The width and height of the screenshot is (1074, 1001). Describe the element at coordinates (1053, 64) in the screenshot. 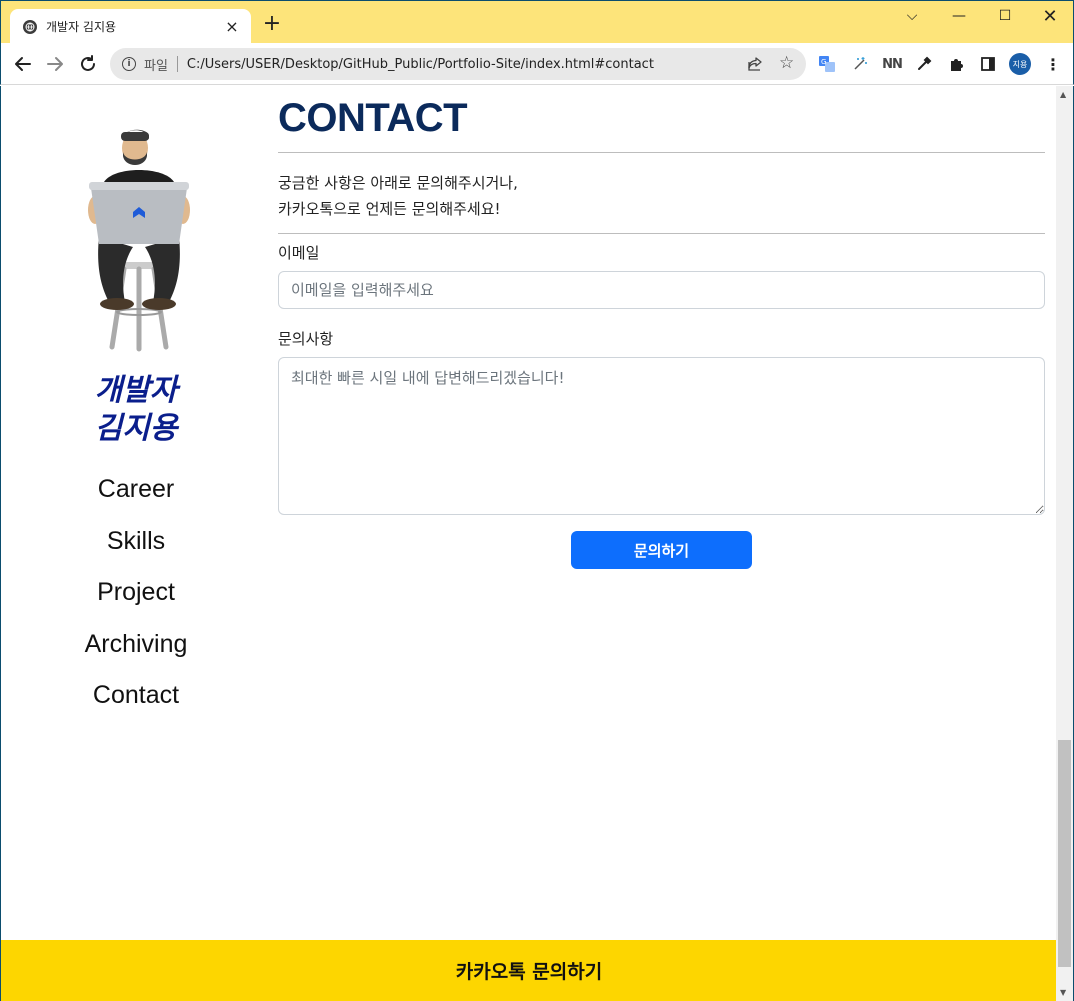

I see `menu-dots-icon: ⋮` at that location.